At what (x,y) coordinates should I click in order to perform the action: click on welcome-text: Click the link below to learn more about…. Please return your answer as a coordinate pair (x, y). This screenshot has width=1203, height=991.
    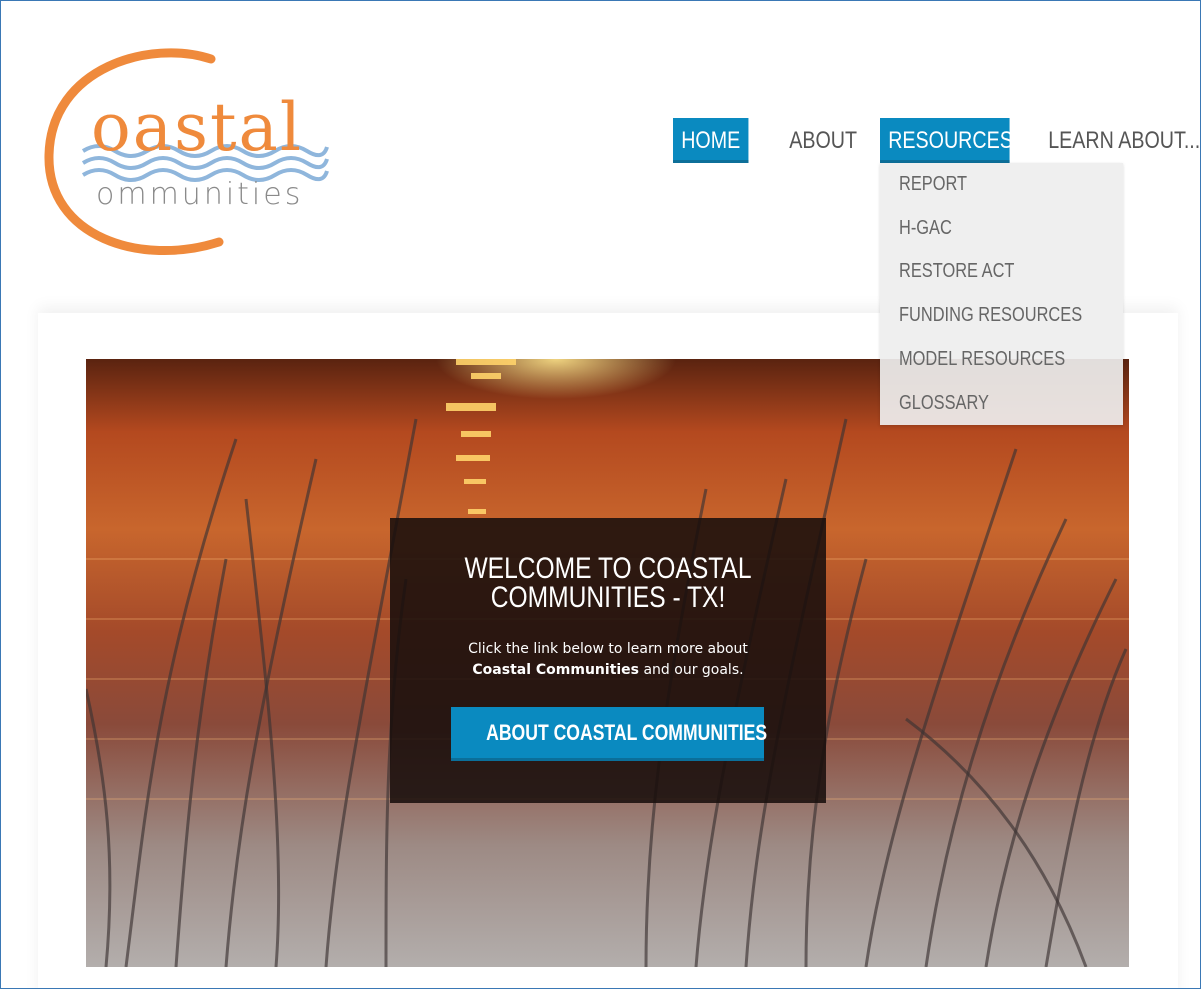
    Looking at the image, I should click on (608, 660).